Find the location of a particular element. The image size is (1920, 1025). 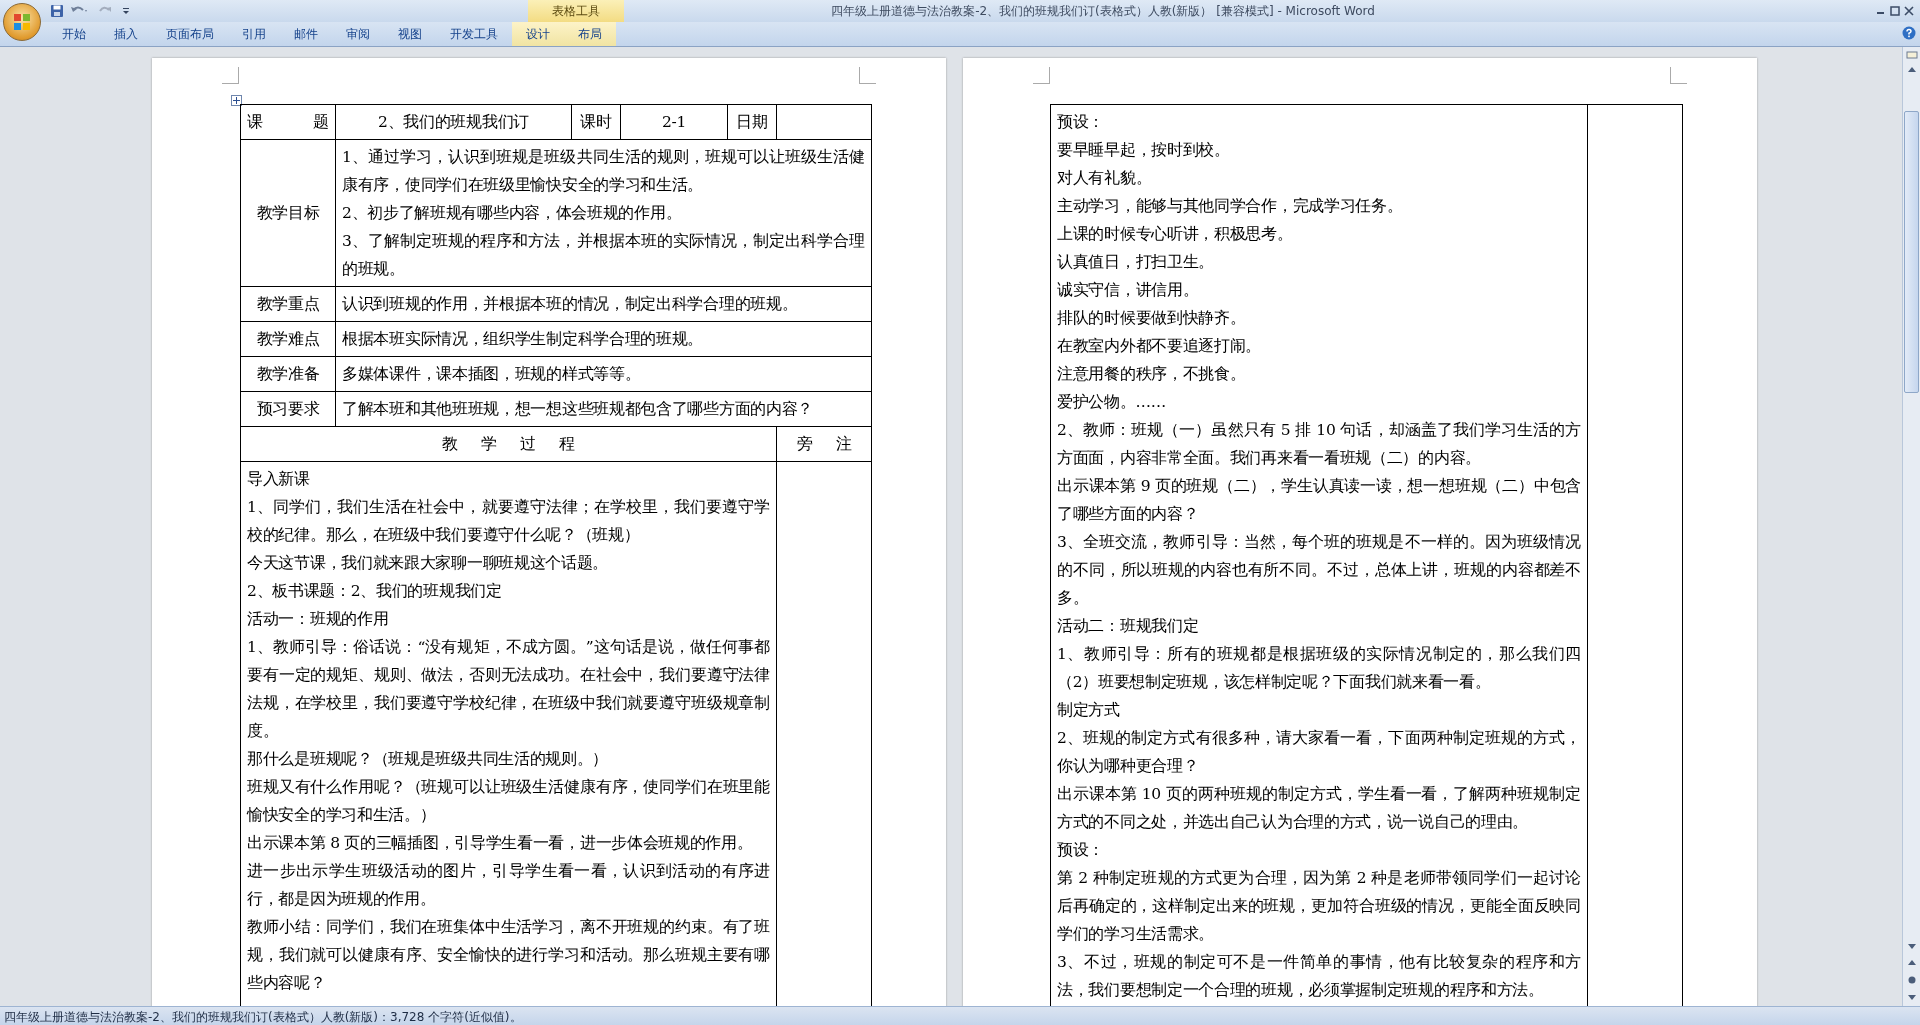

table-cell: 课时 is located at coordinates (596, 122).